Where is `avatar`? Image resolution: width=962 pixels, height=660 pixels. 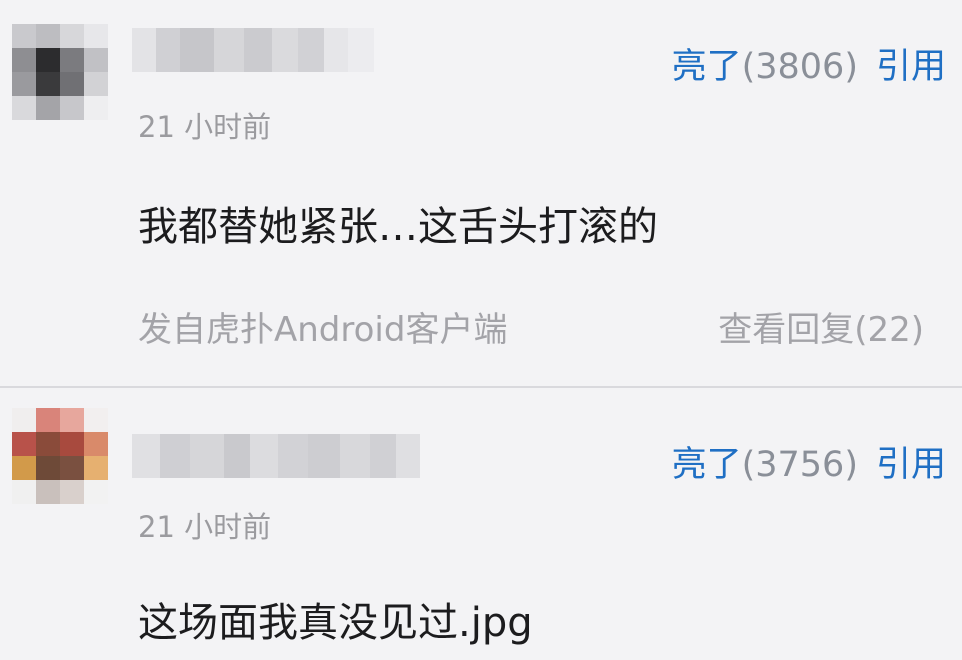 avatar is located at coordinates (60, 456).